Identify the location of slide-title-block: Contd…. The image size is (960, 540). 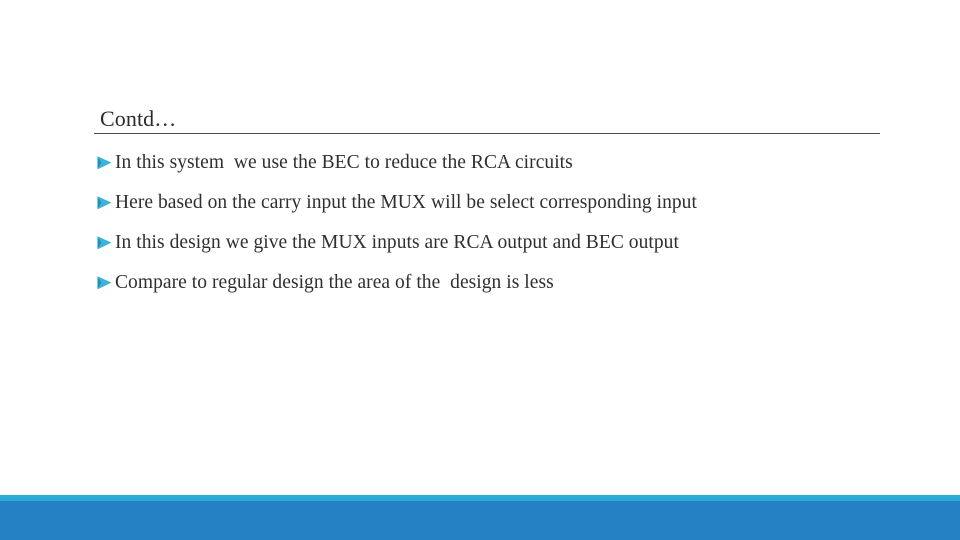
(487, 120).